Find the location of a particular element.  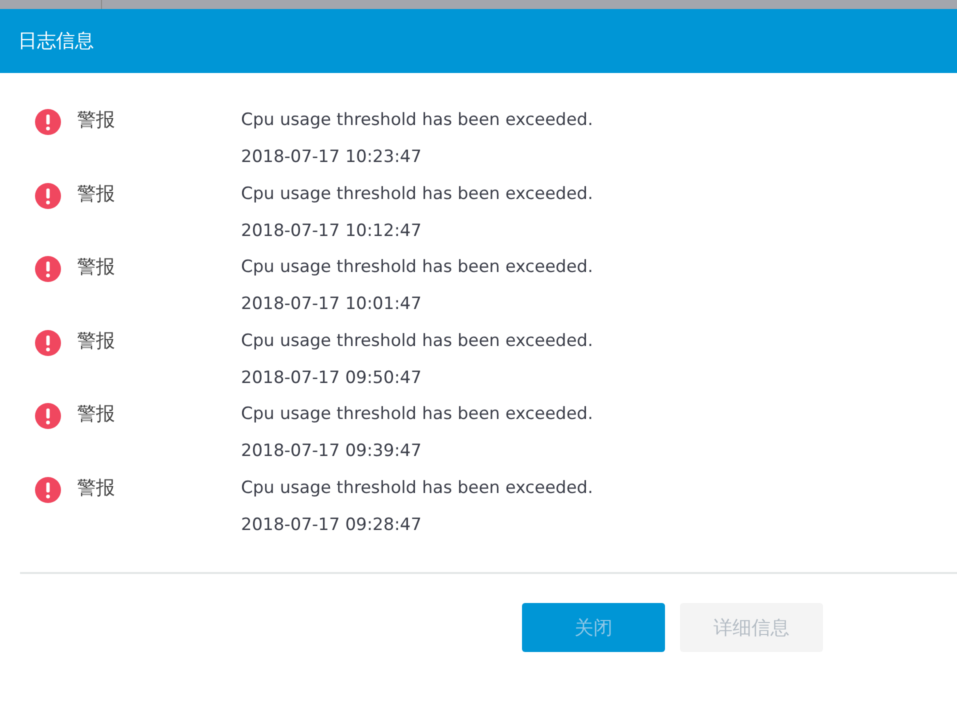

log-time: 2018-07-17 10:12:47 is located at coordinates (332, 231).